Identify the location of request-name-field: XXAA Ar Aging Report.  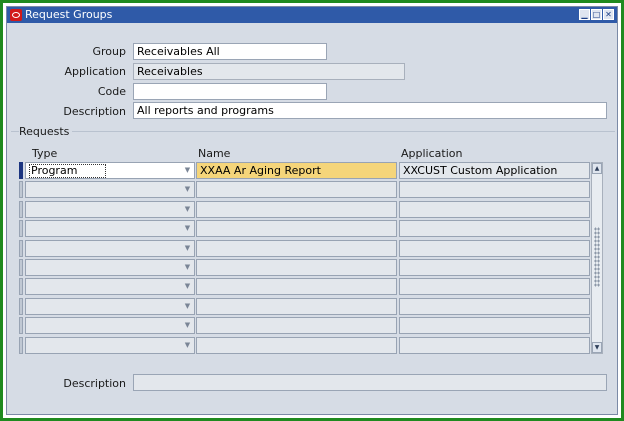
(296, 170).